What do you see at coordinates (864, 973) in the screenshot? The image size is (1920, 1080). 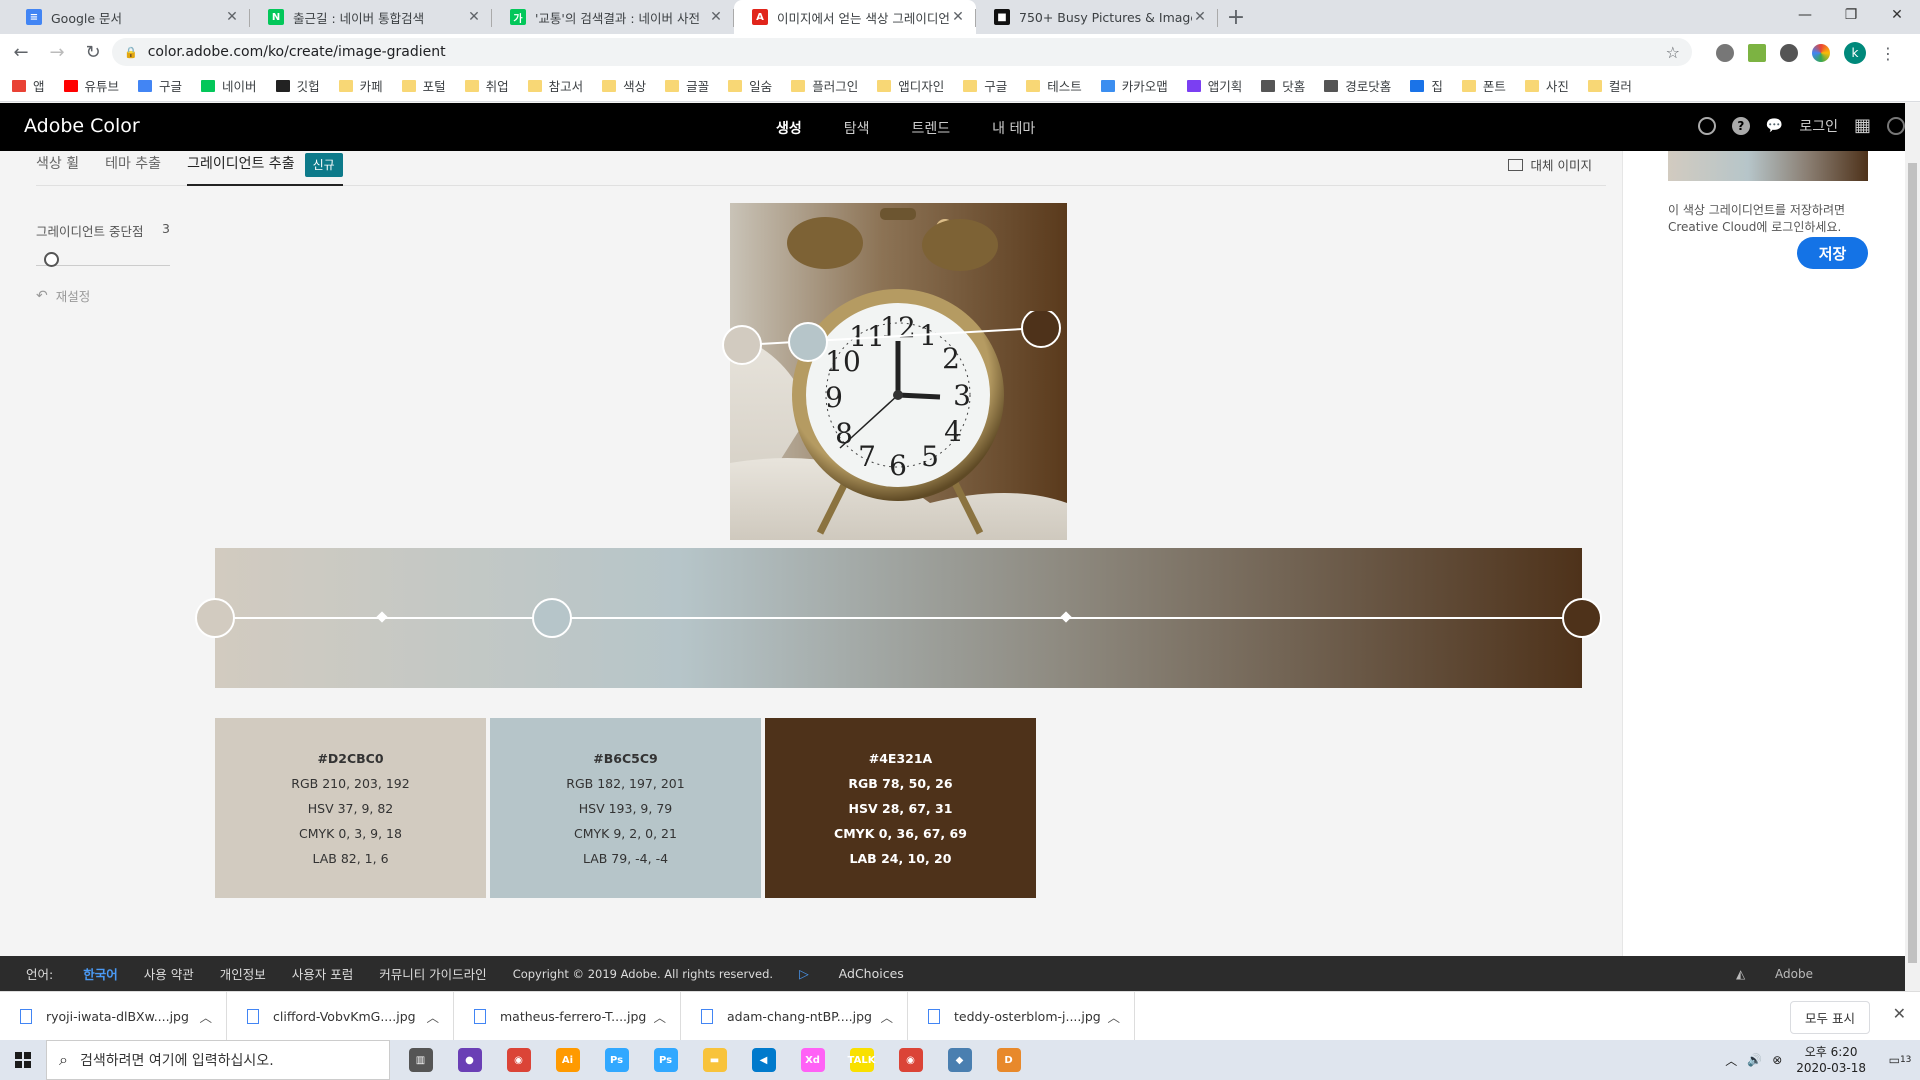 I see `adchoices-link: ▷ AdChoices` at bounding box center [864, 973].